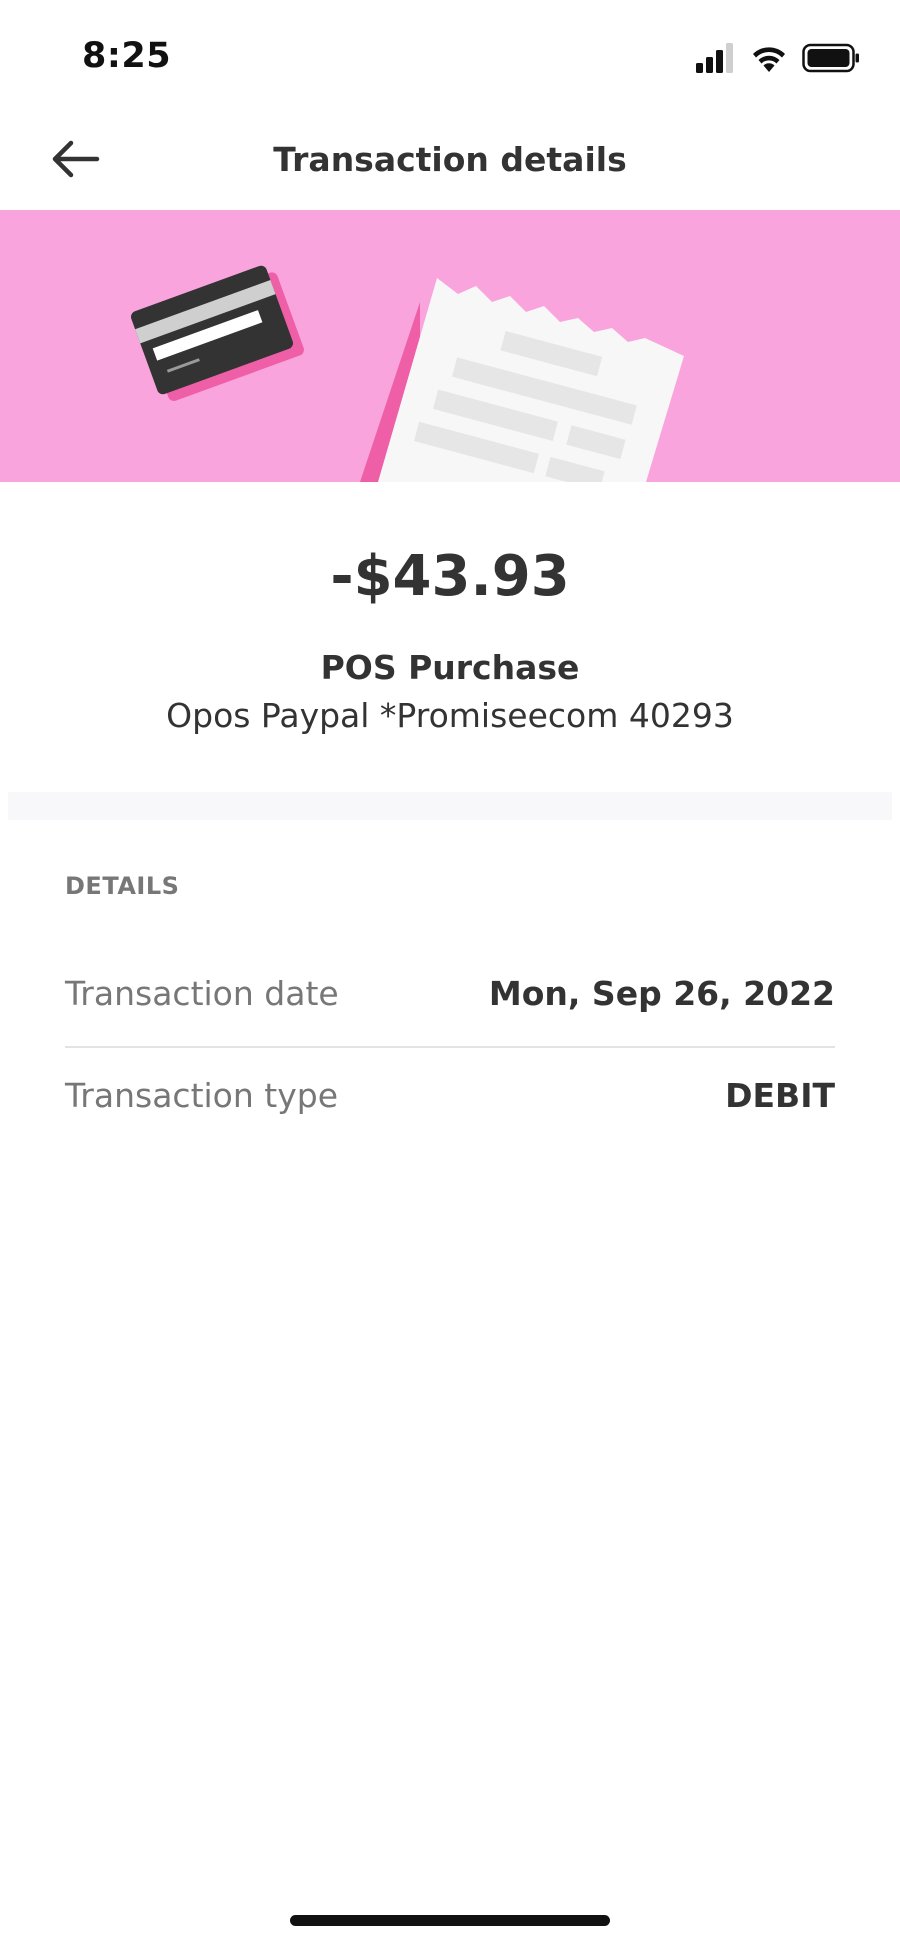 The image size is (900, 1947). Describe the element at coordinates (780, 1095) in the screenshot. I see `detail-value: DEBIT` at that location.